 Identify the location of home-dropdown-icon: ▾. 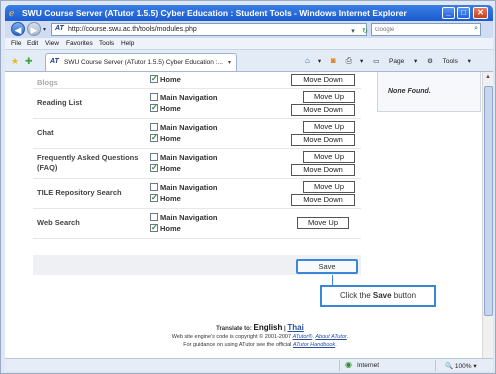
(319, 61).